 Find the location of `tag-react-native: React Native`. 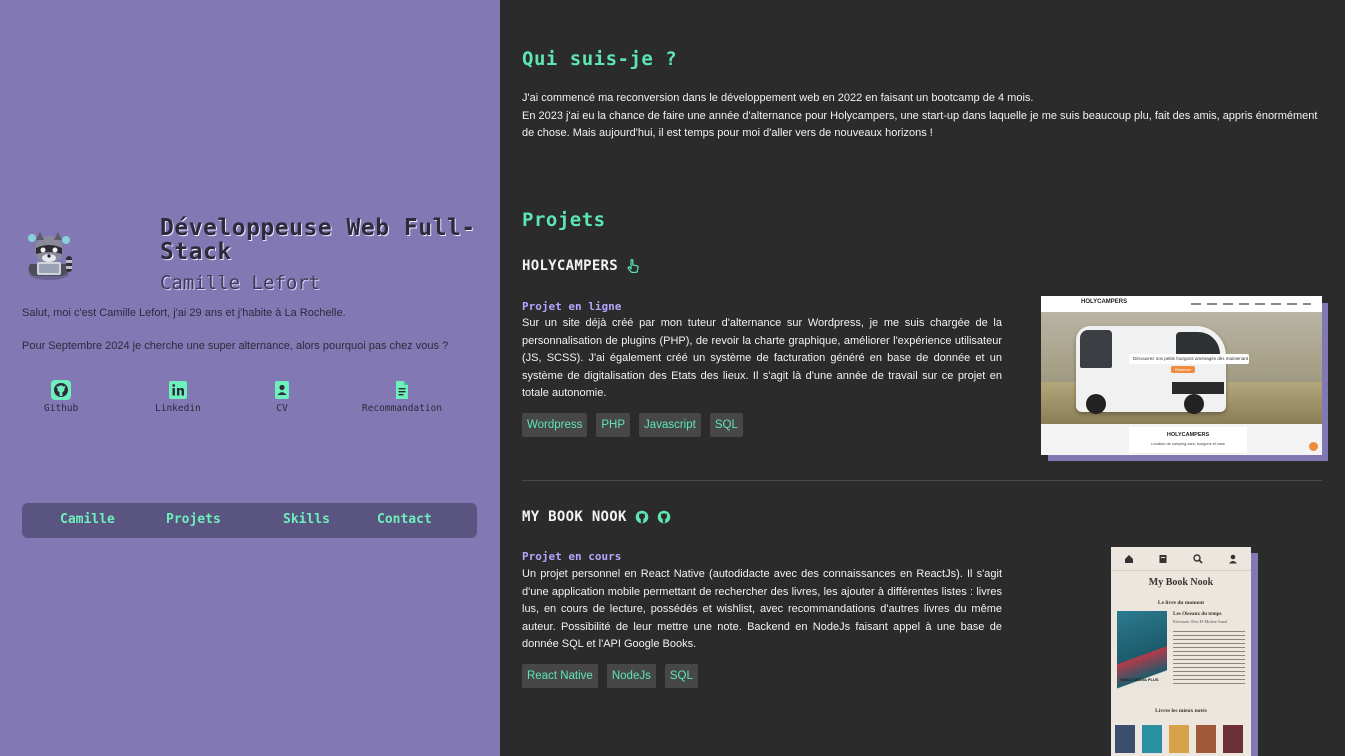

tag-react-native: React Native is located at coordinates (560, 676).